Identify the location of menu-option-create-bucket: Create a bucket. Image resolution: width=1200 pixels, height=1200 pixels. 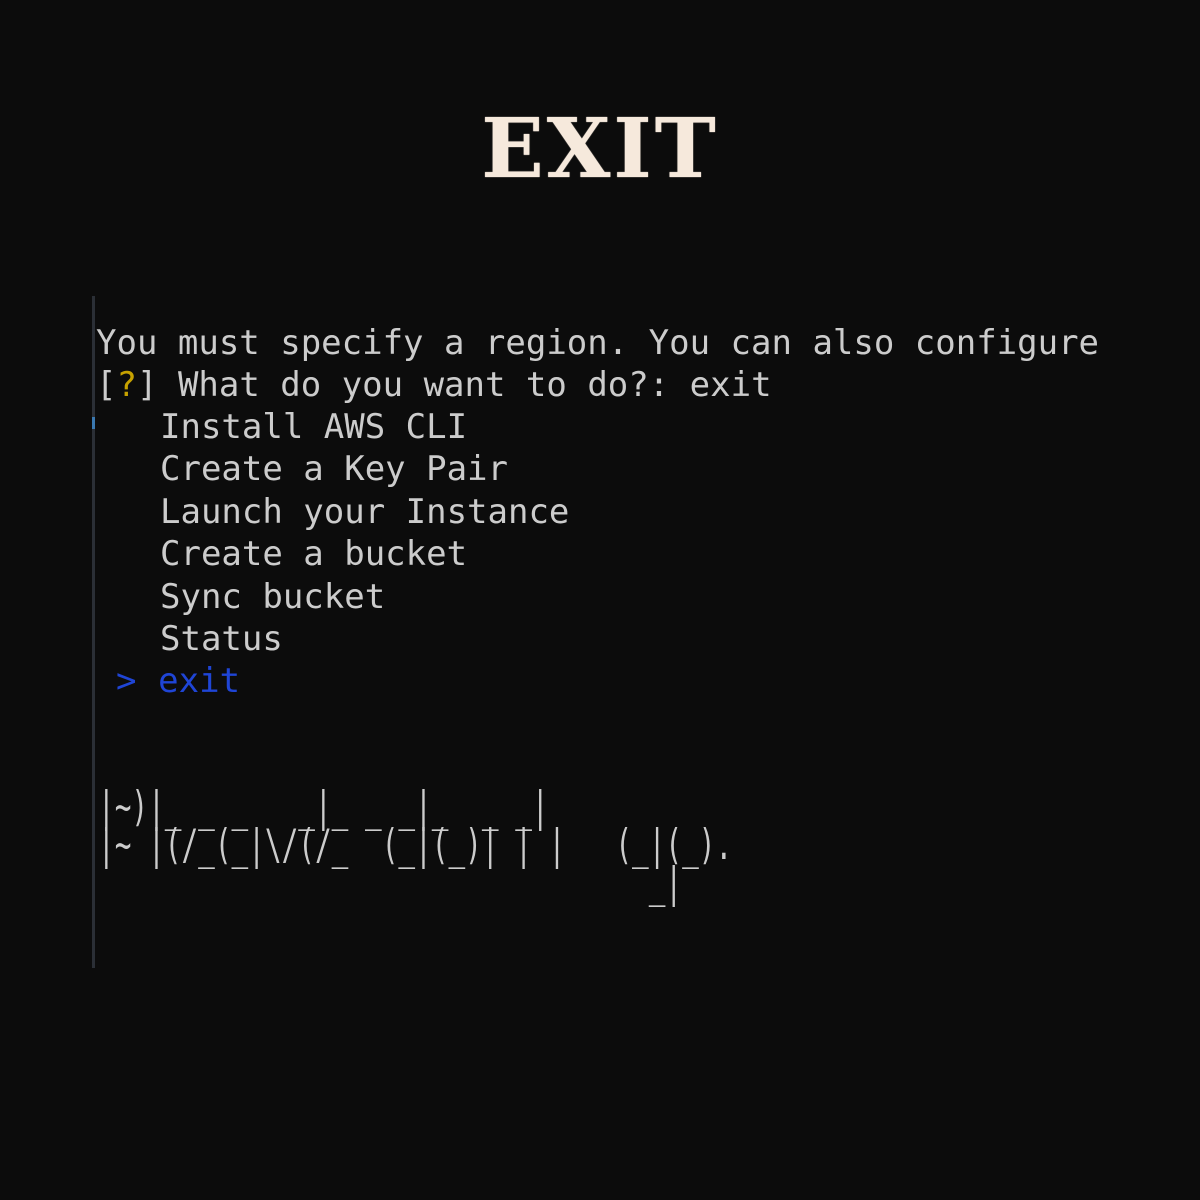
(313, 554).